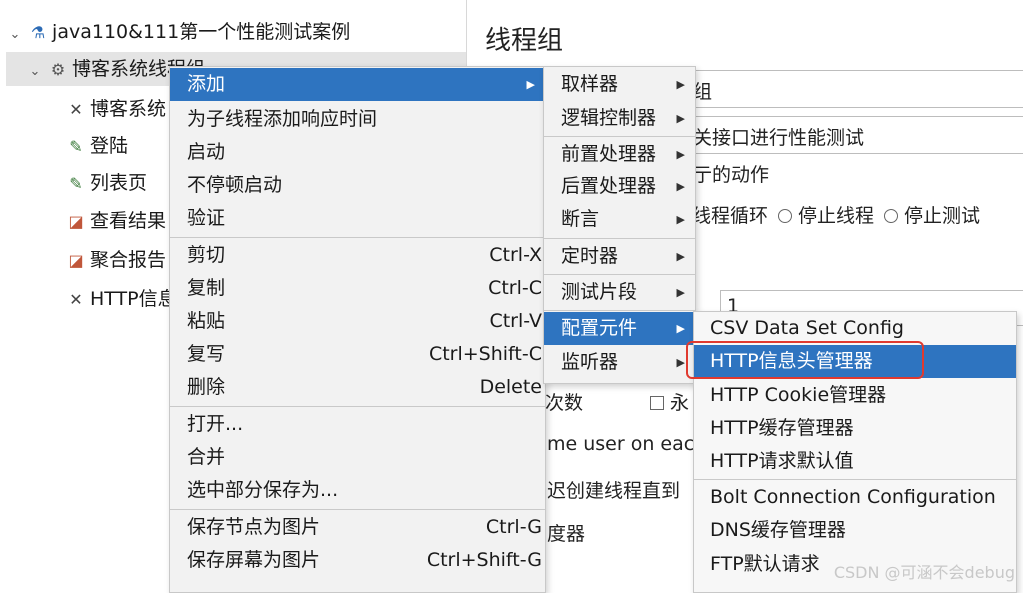  I want to click on radio-stop-test, so click(891, 216).